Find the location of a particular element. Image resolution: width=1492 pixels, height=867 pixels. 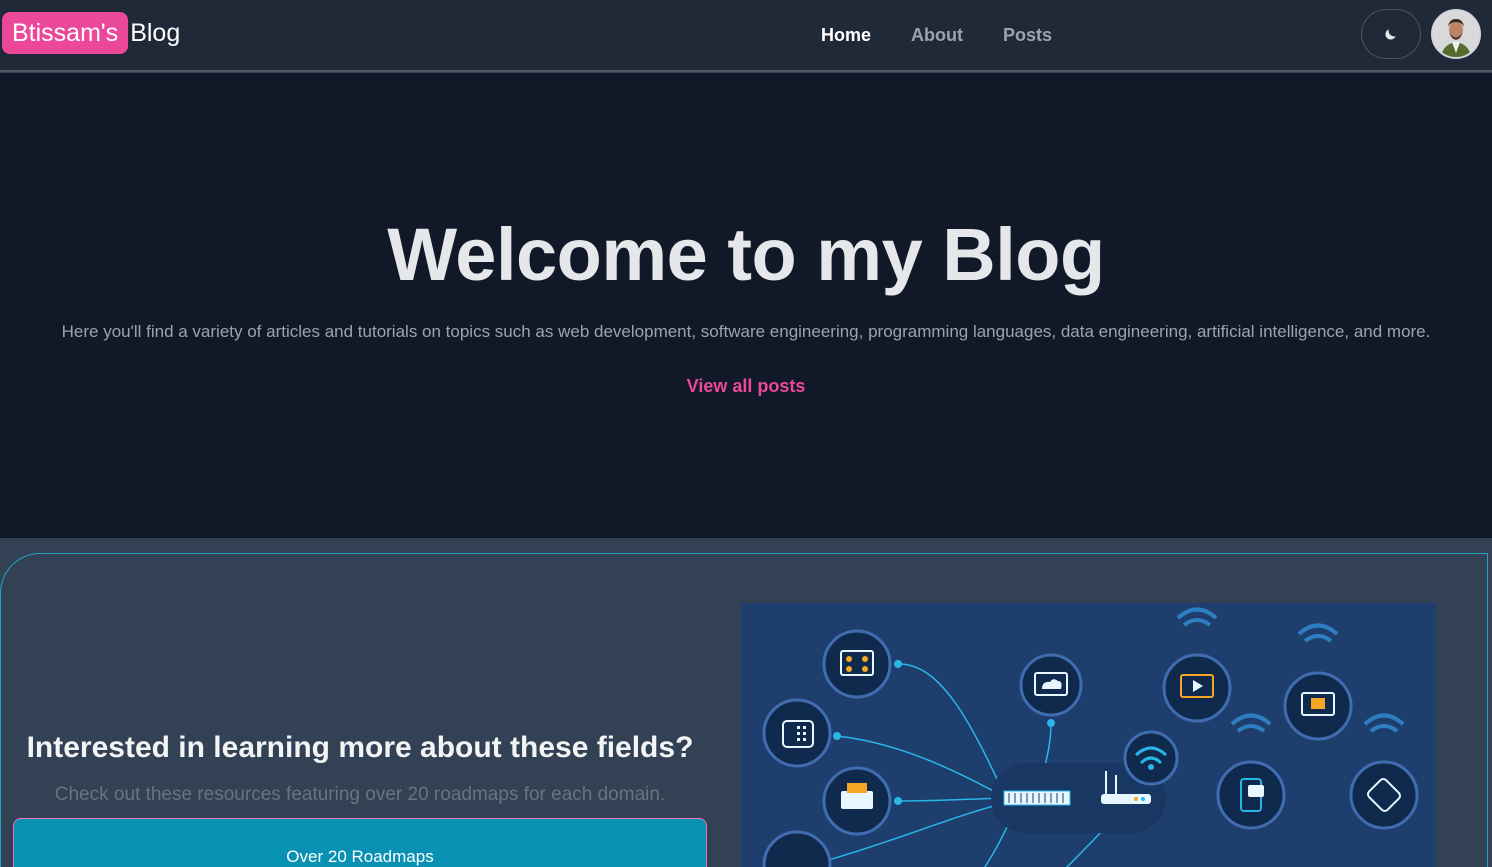

avatar-image-icon is located at coordinates (1456, 34).